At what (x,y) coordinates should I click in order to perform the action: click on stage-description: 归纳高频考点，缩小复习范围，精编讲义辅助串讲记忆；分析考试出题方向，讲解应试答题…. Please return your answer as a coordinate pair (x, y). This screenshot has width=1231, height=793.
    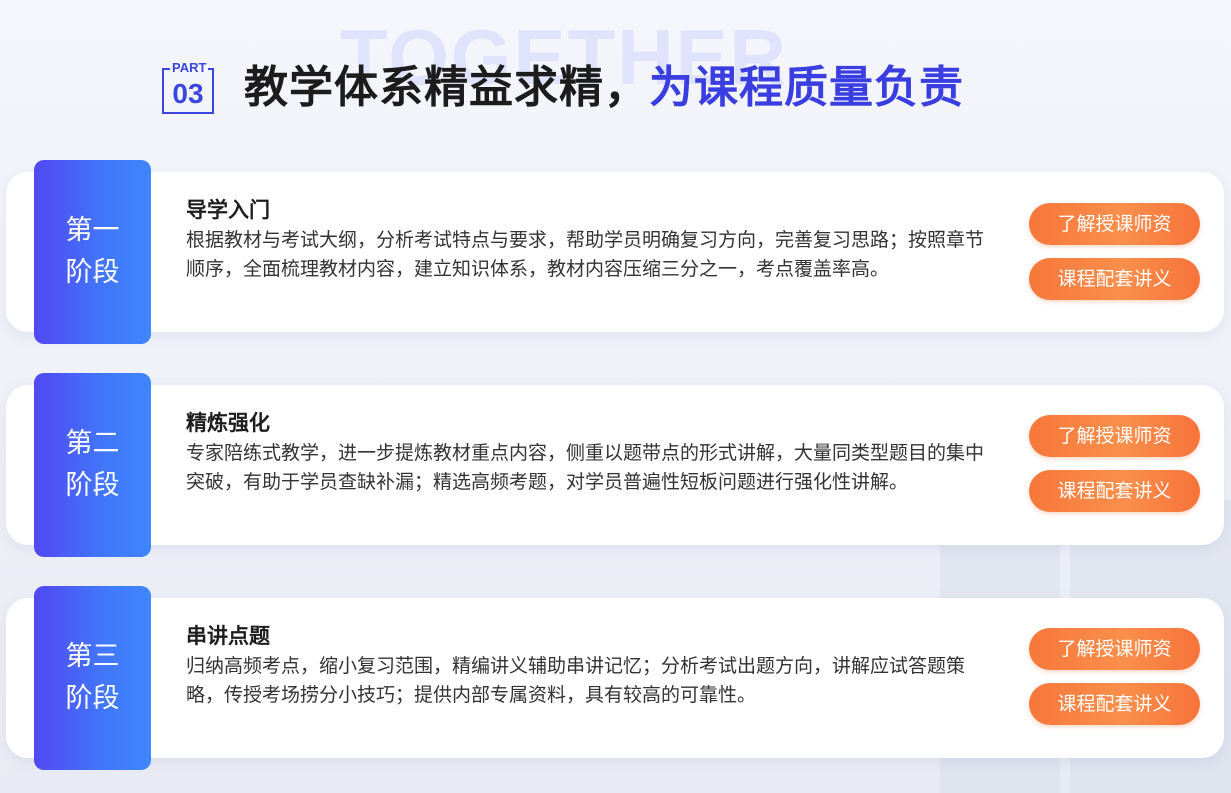
    Looking at the image, I should click on (576, 680).